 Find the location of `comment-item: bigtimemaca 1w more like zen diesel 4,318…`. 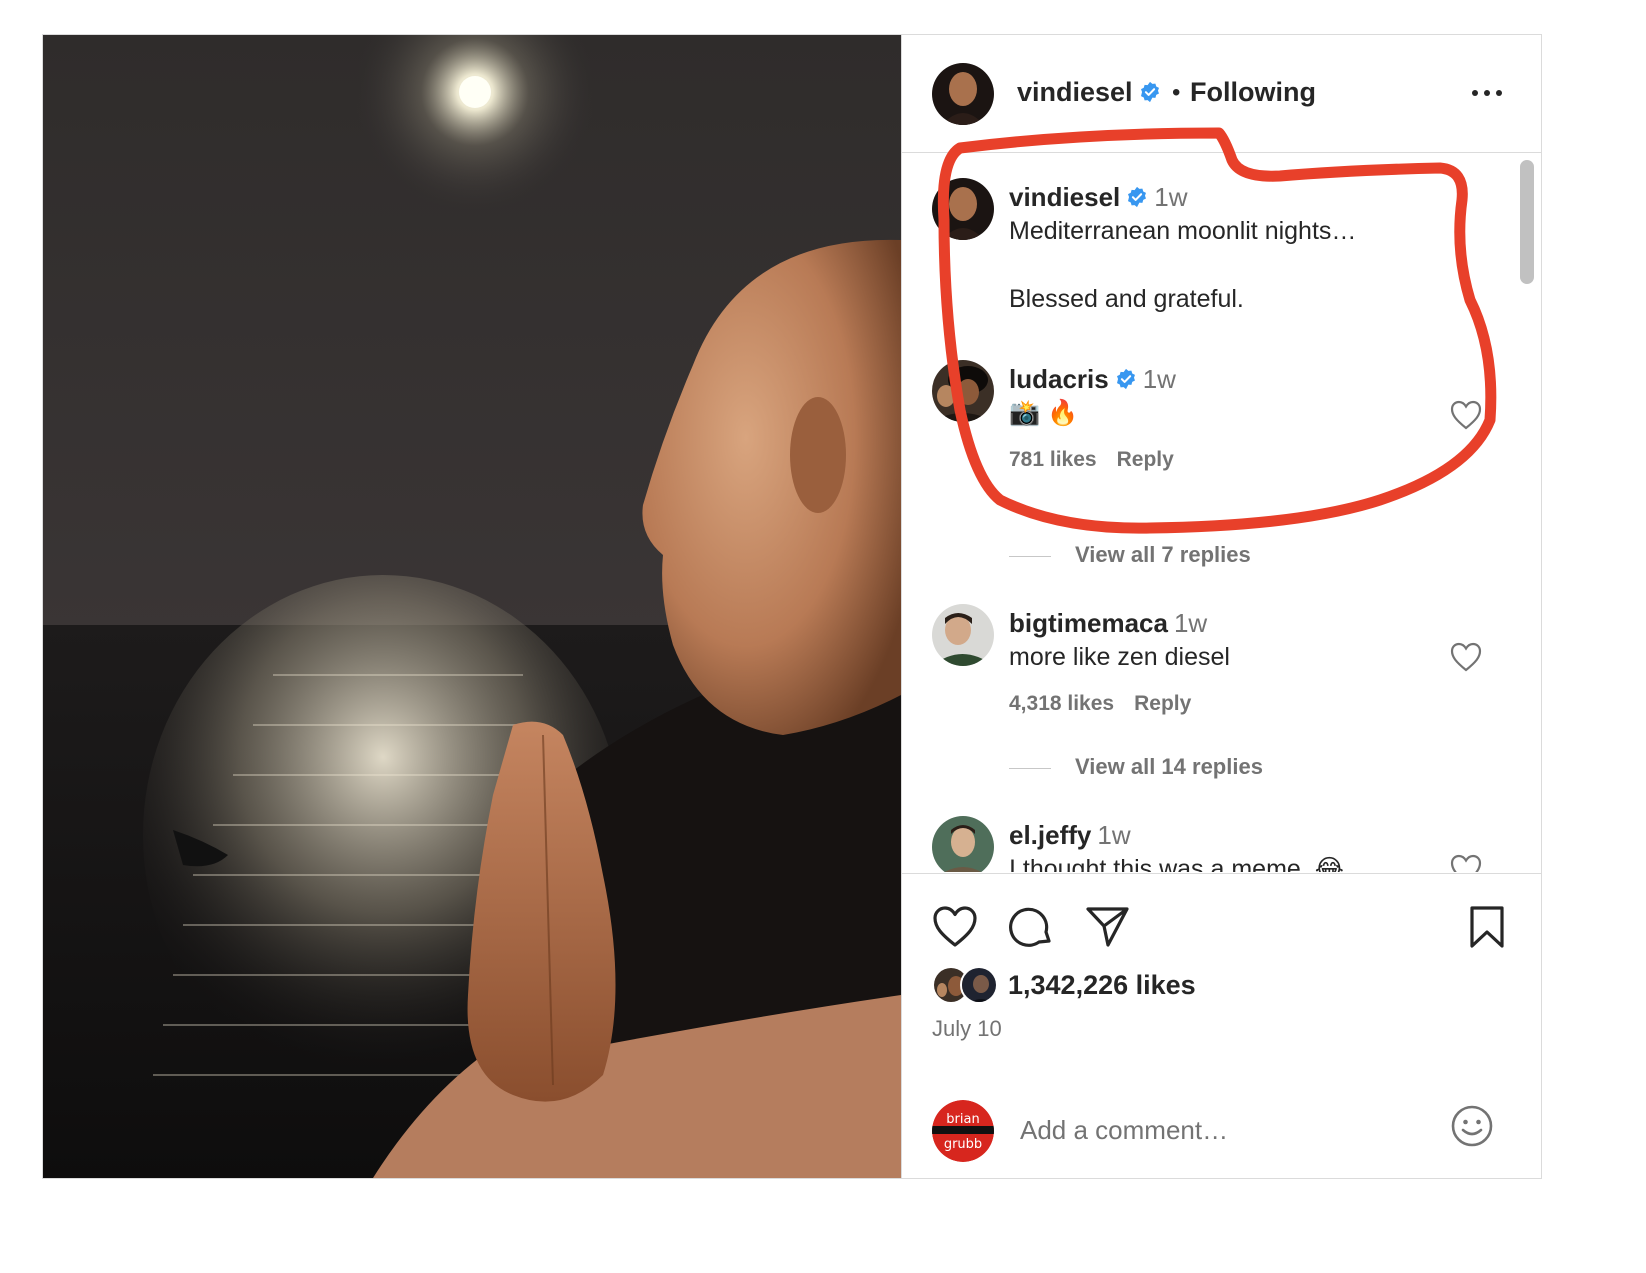

comment-item: bigtimemaca 1w more like zen diesel 4,318… is located at coordinates (1222, 679).